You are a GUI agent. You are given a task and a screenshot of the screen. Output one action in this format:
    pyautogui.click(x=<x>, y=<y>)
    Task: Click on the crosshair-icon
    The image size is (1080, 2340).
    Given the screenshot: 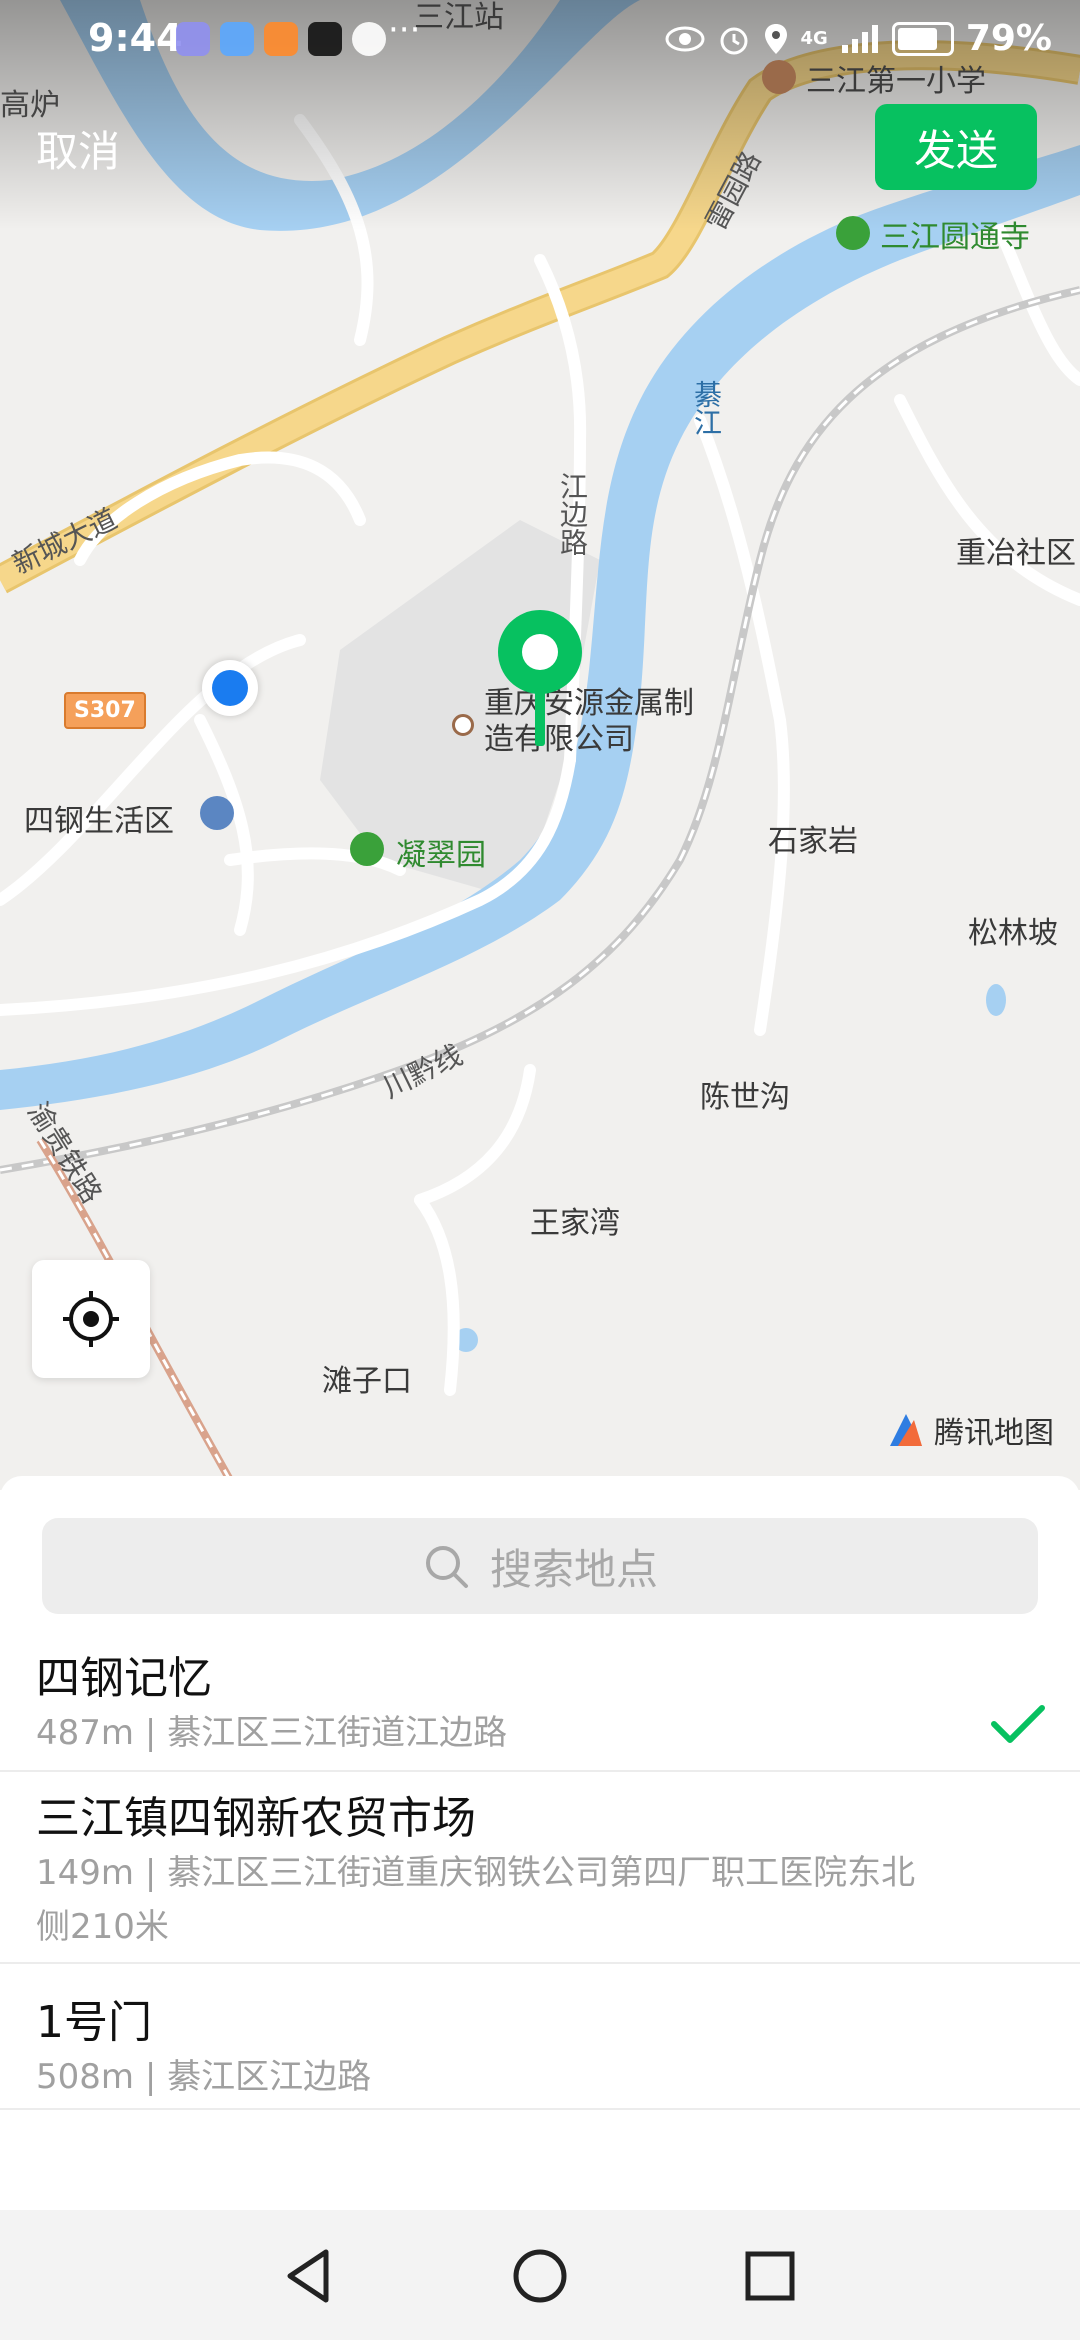 What is the action you would take?
    pyautogui.click(x=91, y=1319)
    